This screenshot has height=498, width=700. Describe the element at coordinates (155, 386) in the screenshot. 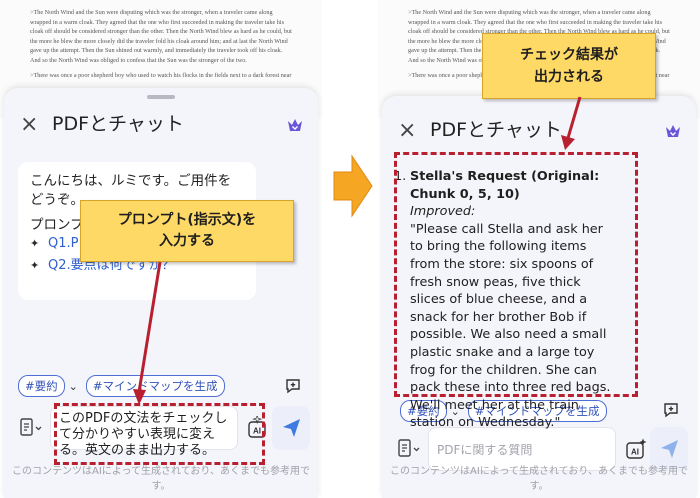

I see `chip-mindmap: #マインドマップを生成` at that location.